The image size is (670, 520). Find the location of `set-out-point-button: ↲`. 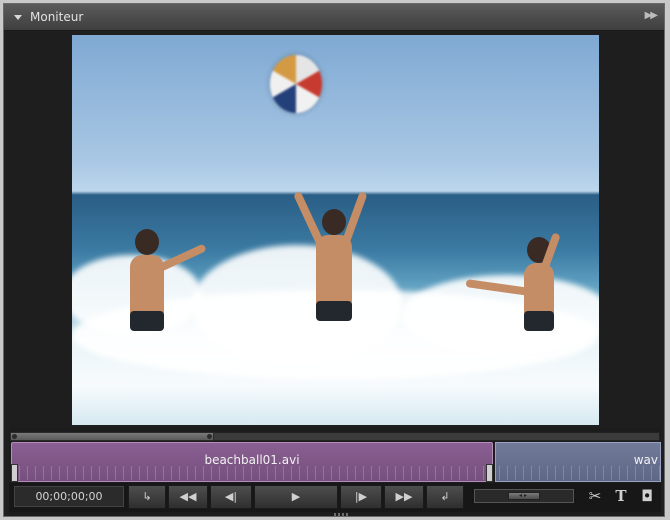

set-out-point-button: ↲ is located at coordinates (445, 497).